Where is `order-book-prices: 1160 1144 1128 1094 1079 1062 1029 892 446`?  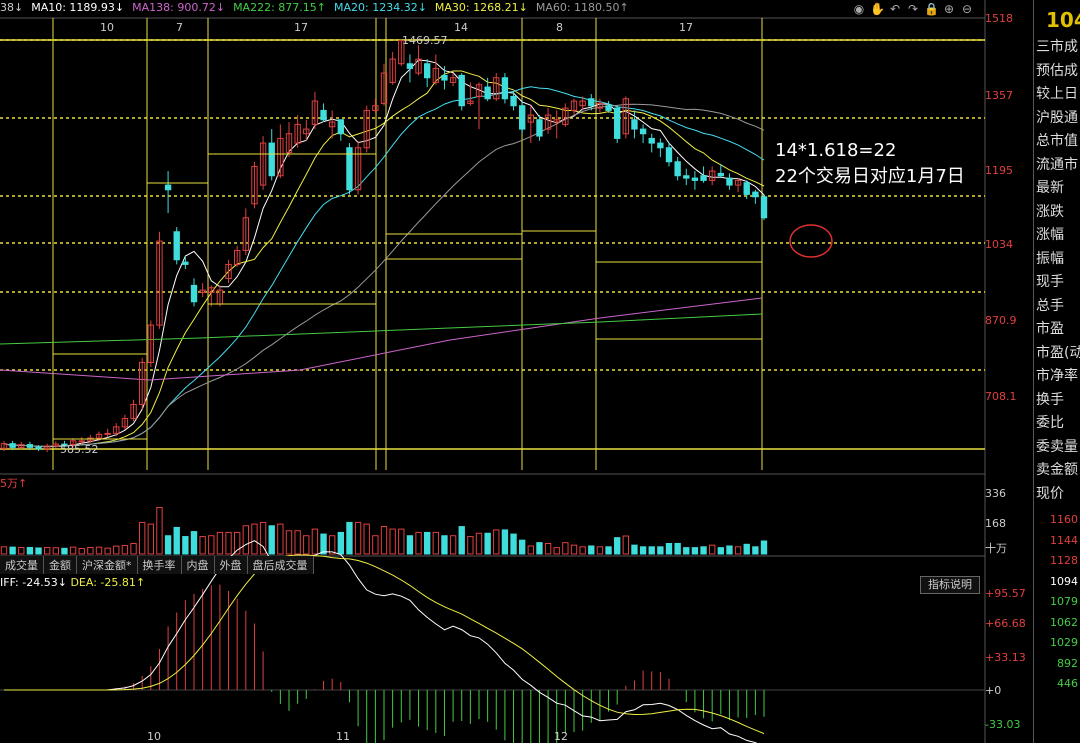
order-book-prices: 1160 1144 1128 1094 1079 1062 1029 892 446 is located at coordinates (1057, 602).